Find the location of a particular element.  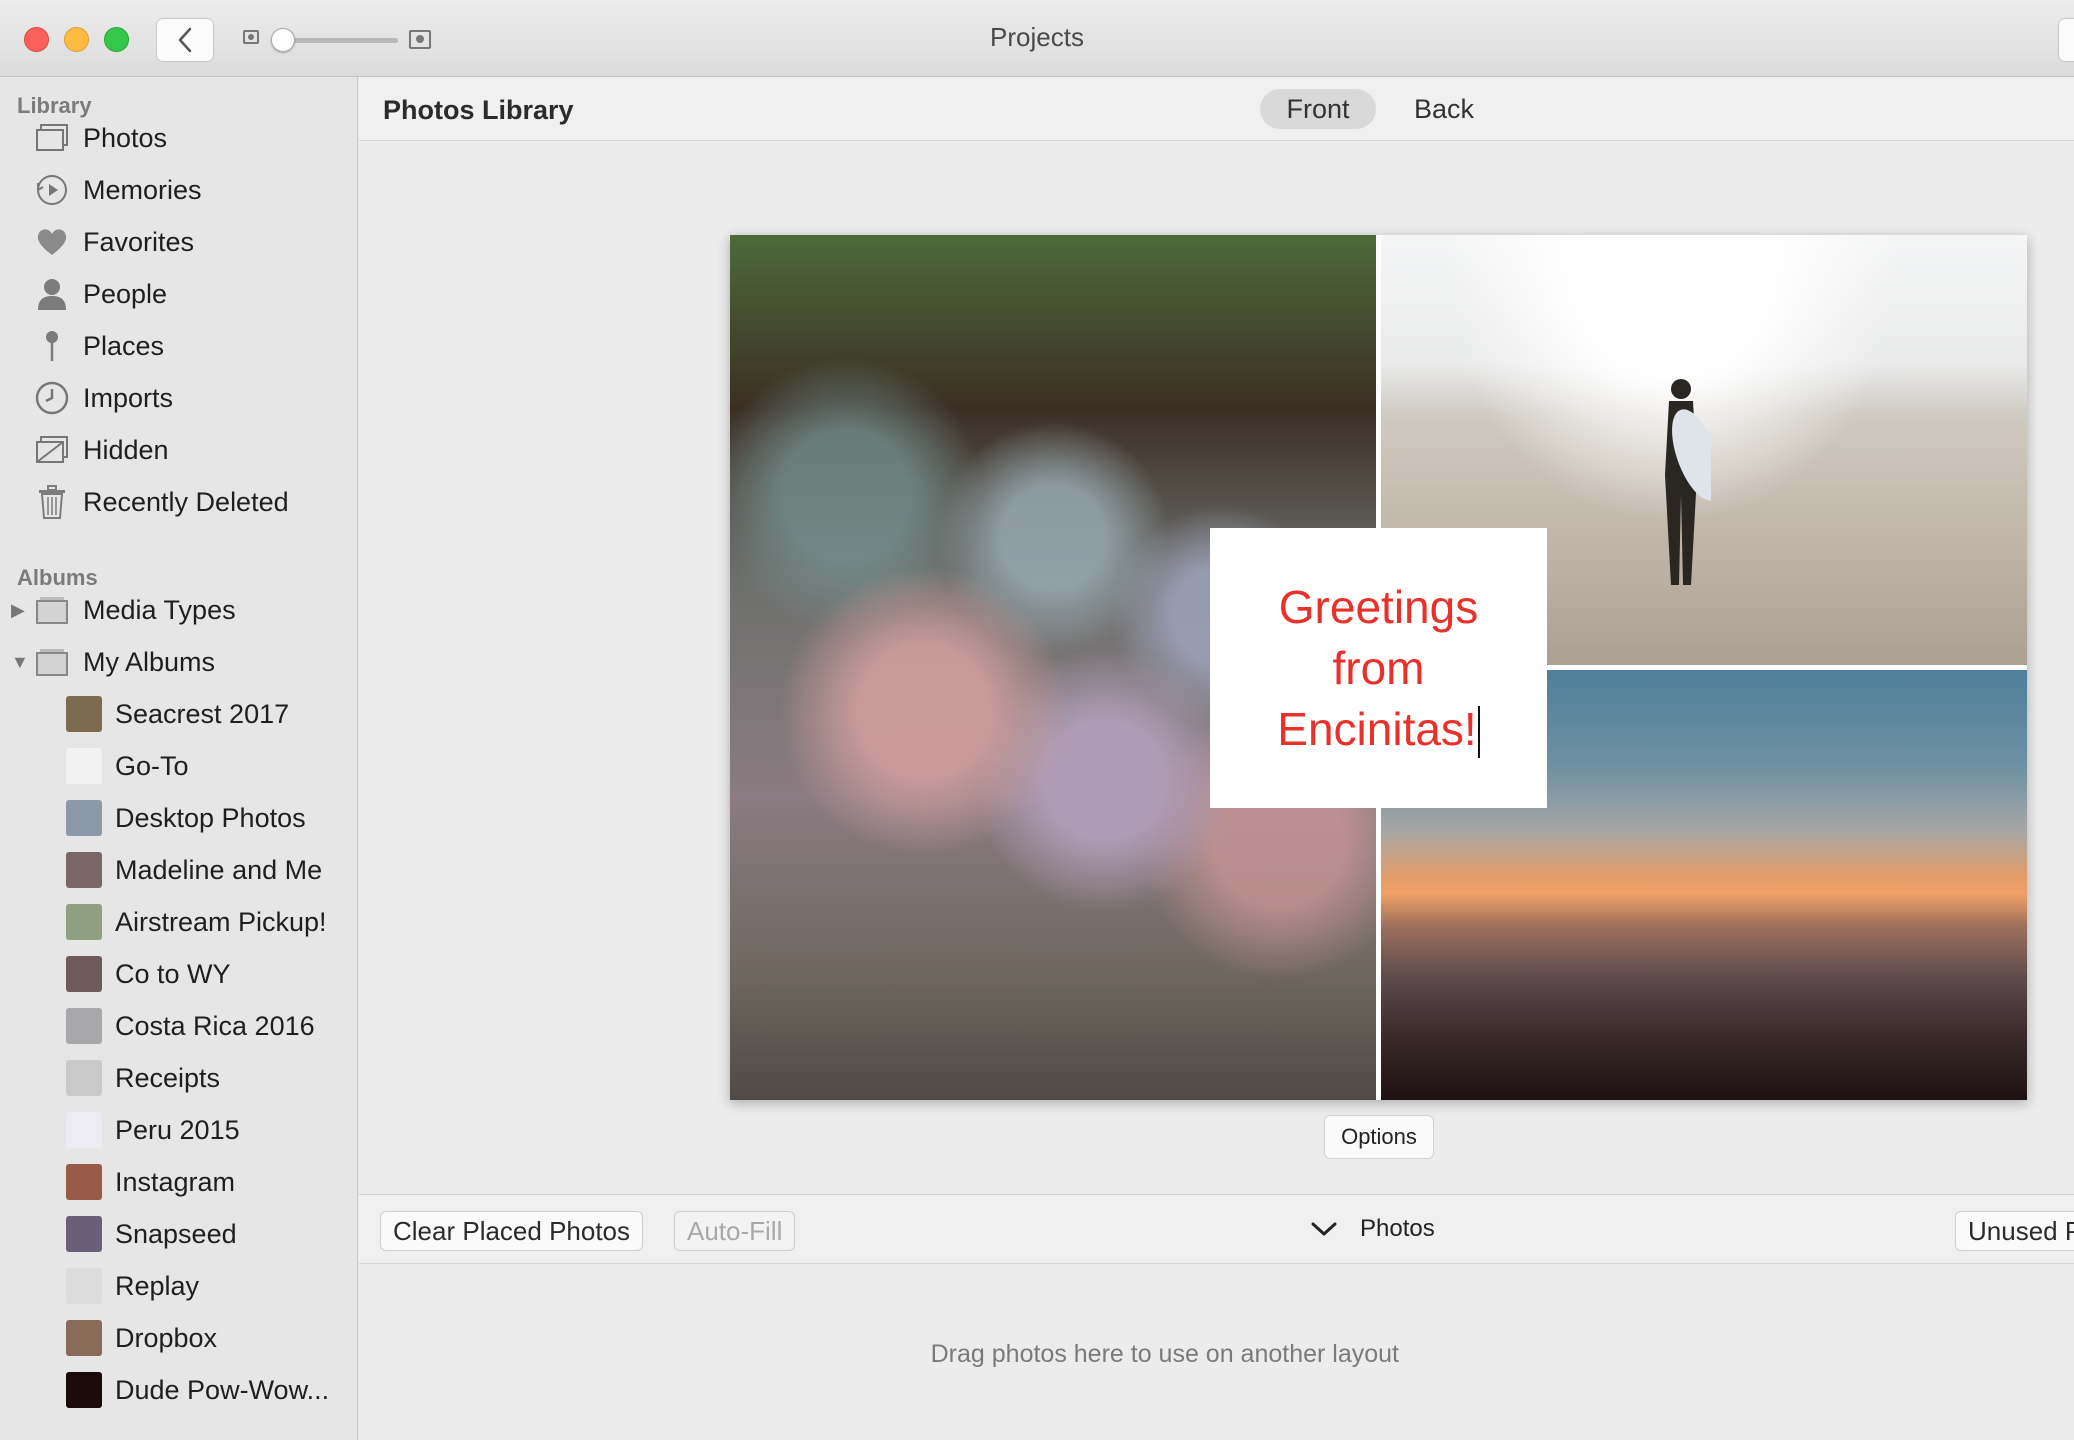

disclosure-right-icon: ▶ is located at coordinates (18, 610).